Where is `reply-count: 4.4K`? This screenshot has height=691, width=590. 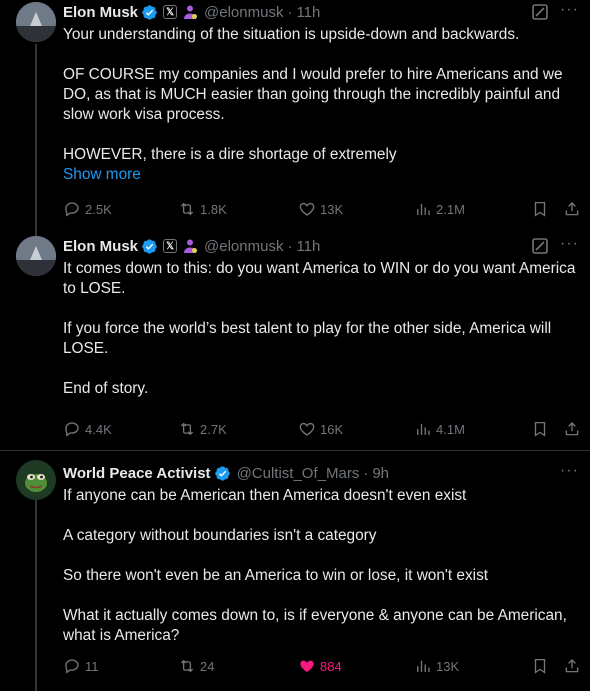
reply-count: 4.4K is located at coordinates (98, 429).